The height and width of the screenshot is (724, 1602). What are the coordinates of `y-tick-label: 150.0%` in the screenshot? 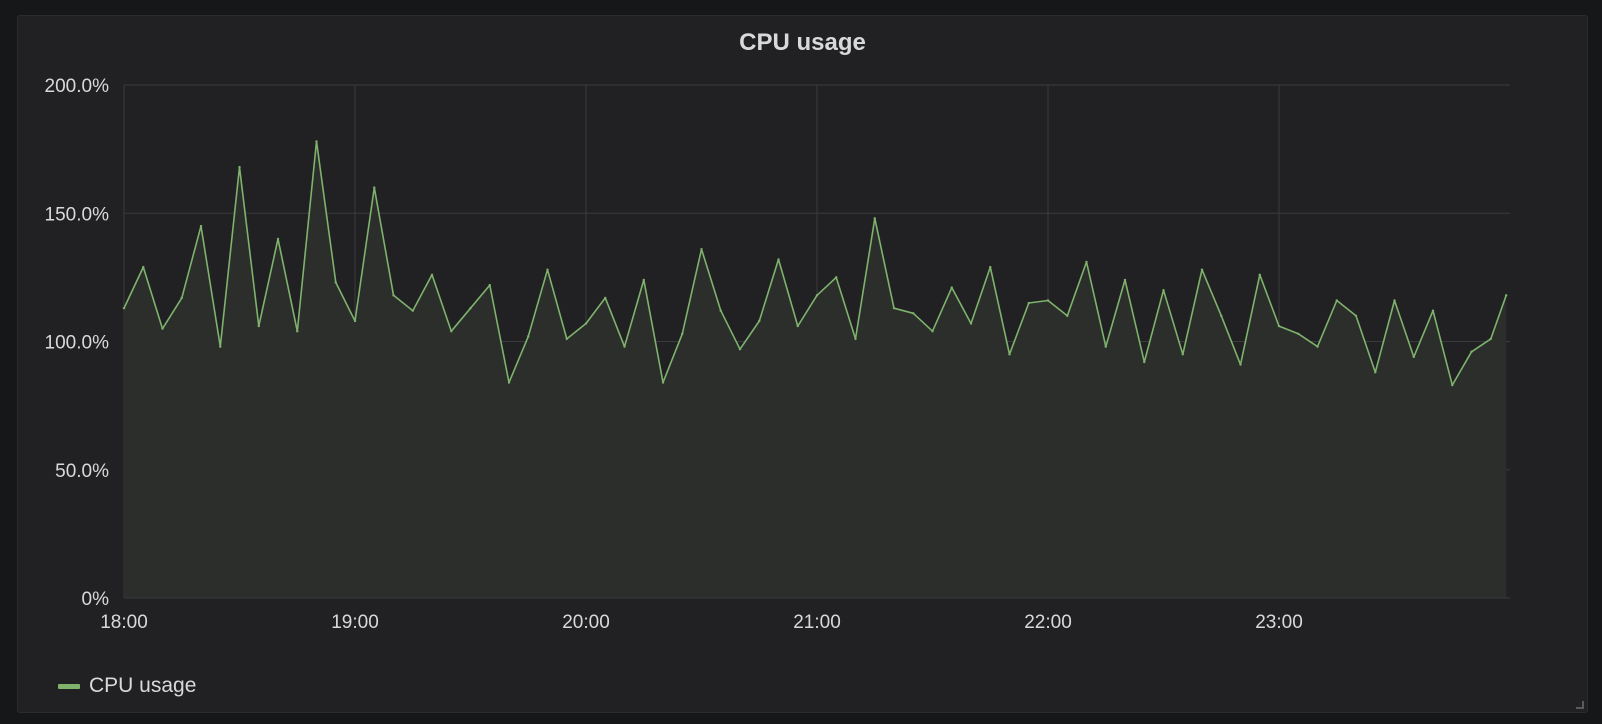 It's located at (77, 214).